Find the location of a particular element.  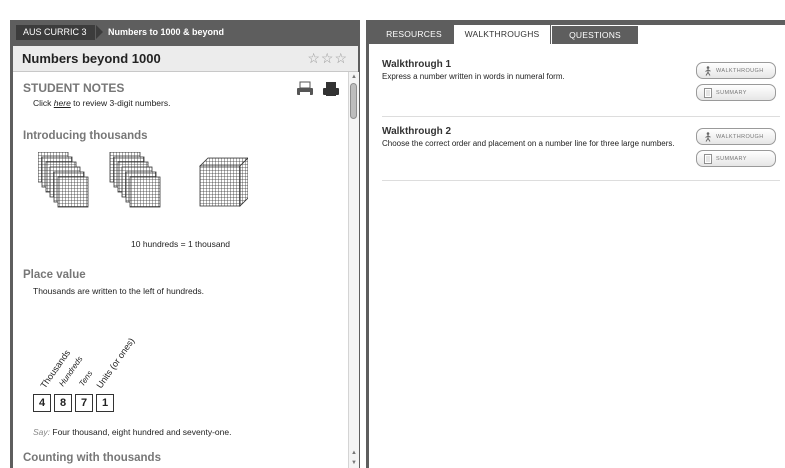

breadcrumb-topic: Numbers to 1000 & beyond is located at coordinates (166, 32).